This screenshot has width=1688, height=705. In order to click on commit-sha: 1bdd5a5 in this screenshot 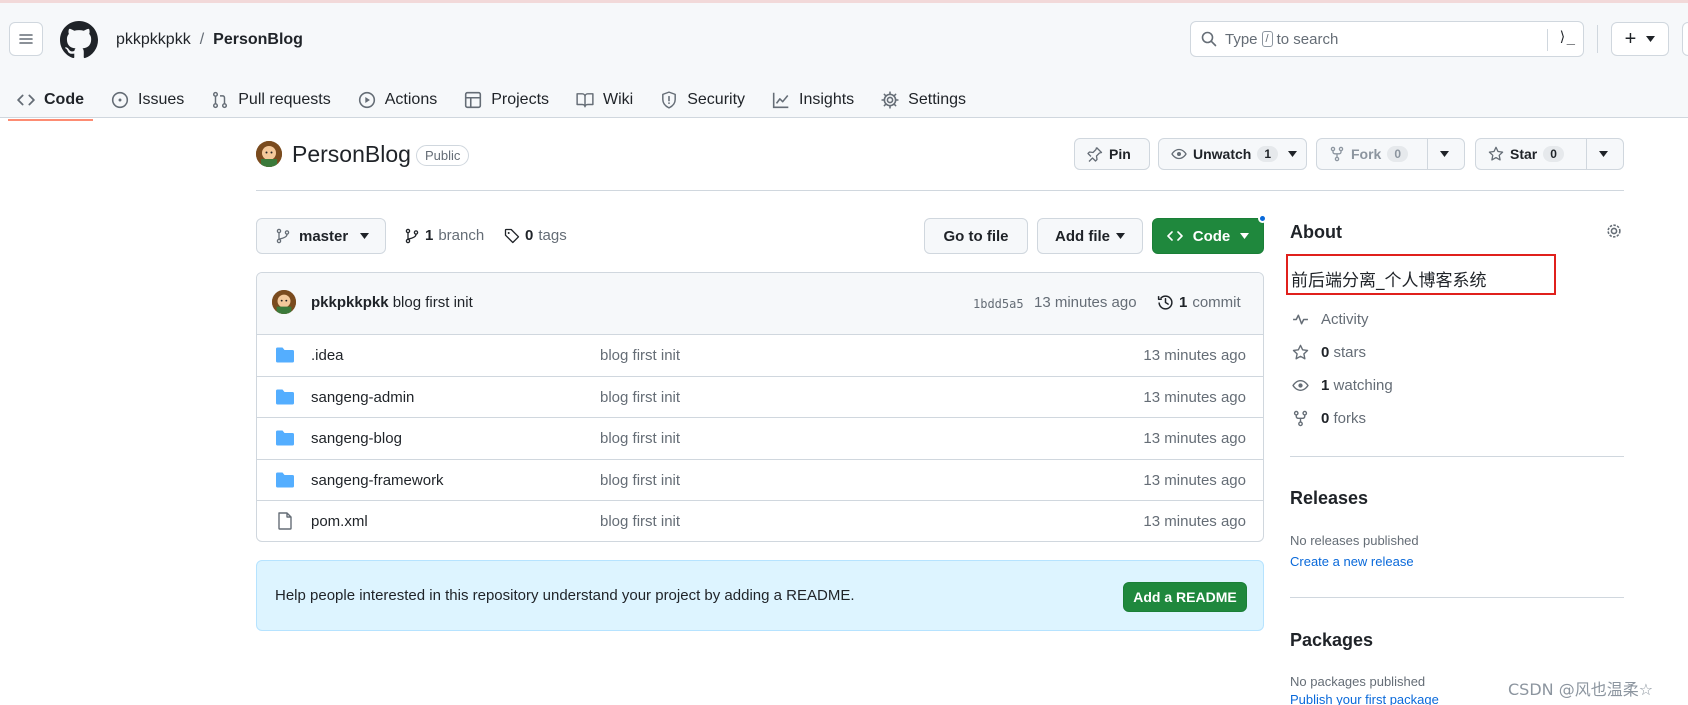, I will do `click(998, 304)`.